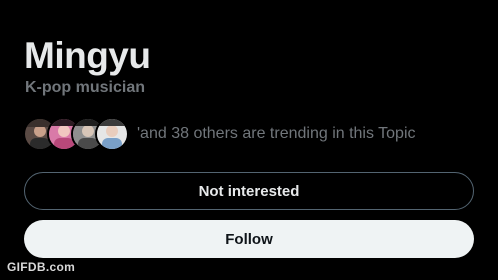  I want to click on topic-title: Mingyu, so click(87, 55).